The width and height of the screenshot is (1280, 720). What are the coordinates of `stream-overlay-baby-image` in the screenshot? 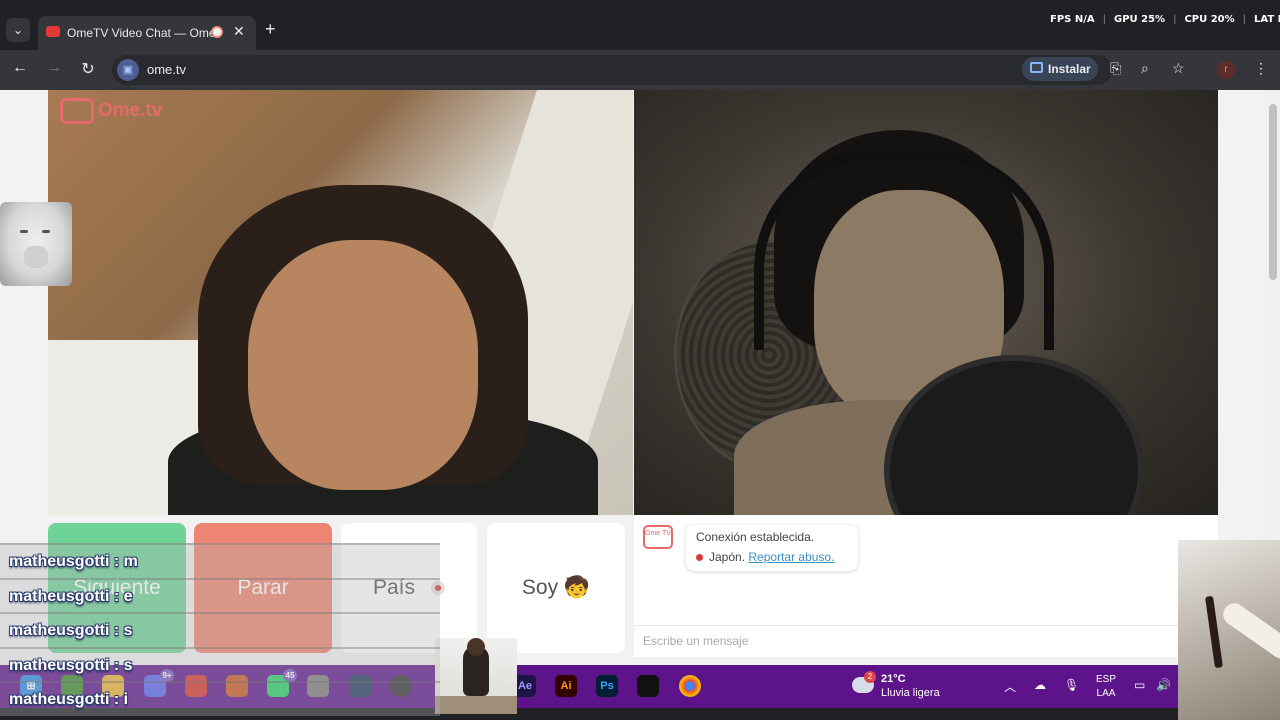 It's located at (36, 244).